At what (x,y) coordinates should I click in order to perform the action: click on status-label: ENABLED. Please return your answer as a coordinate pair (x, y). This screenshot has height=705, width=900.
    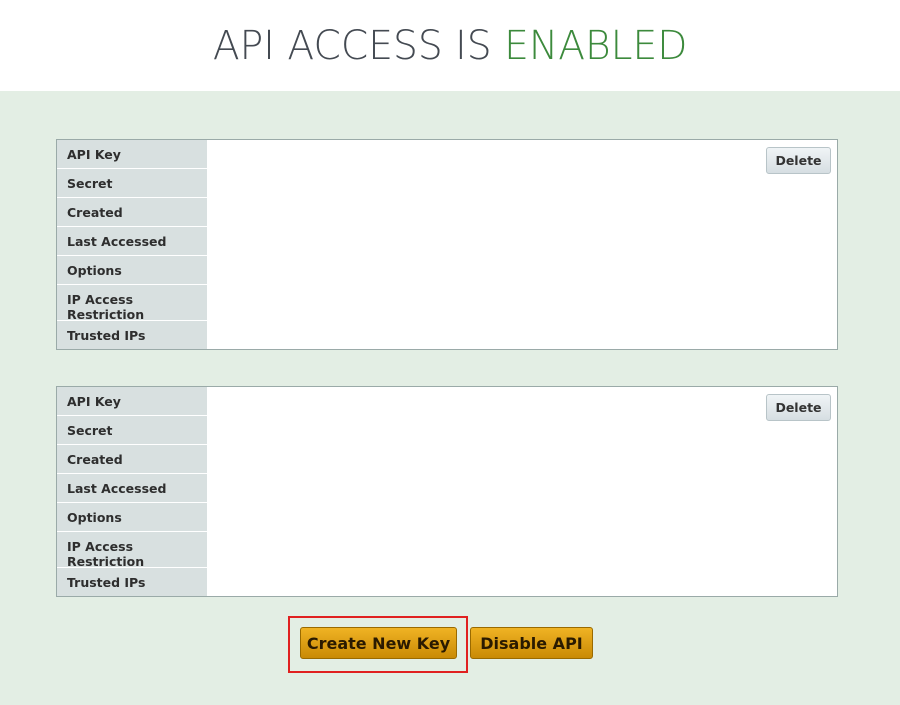
    Looking at the image, I should click on (595, 45).